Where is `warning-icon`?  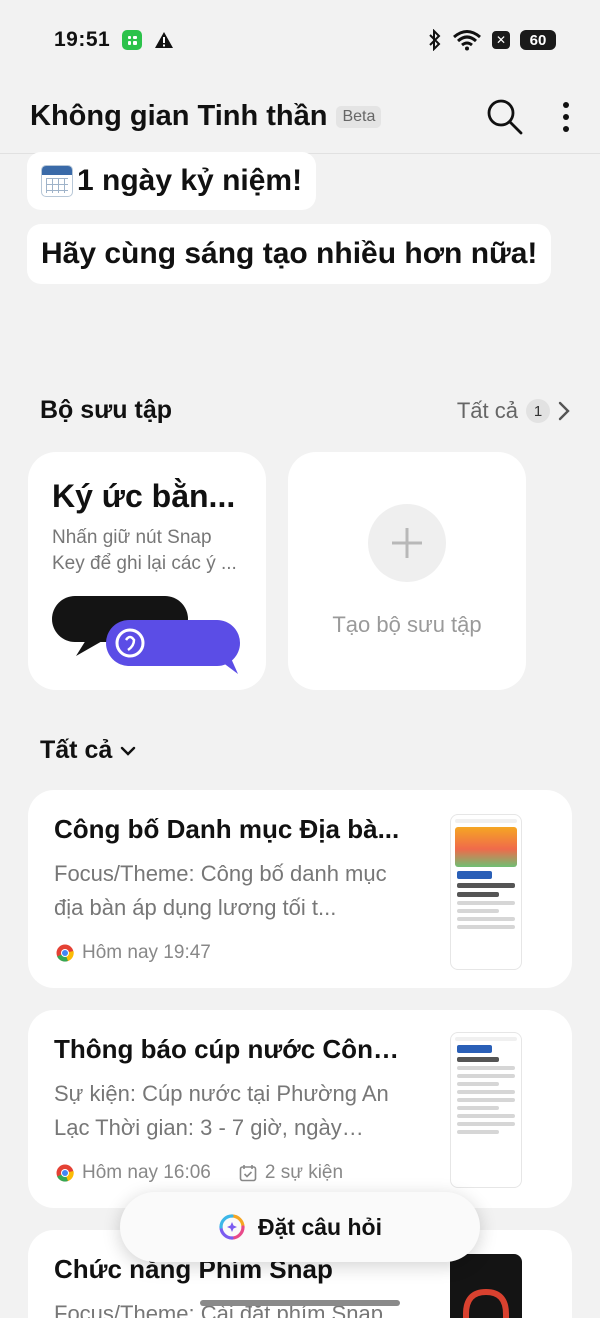
warning-icon is located at coordinates (164, 40).